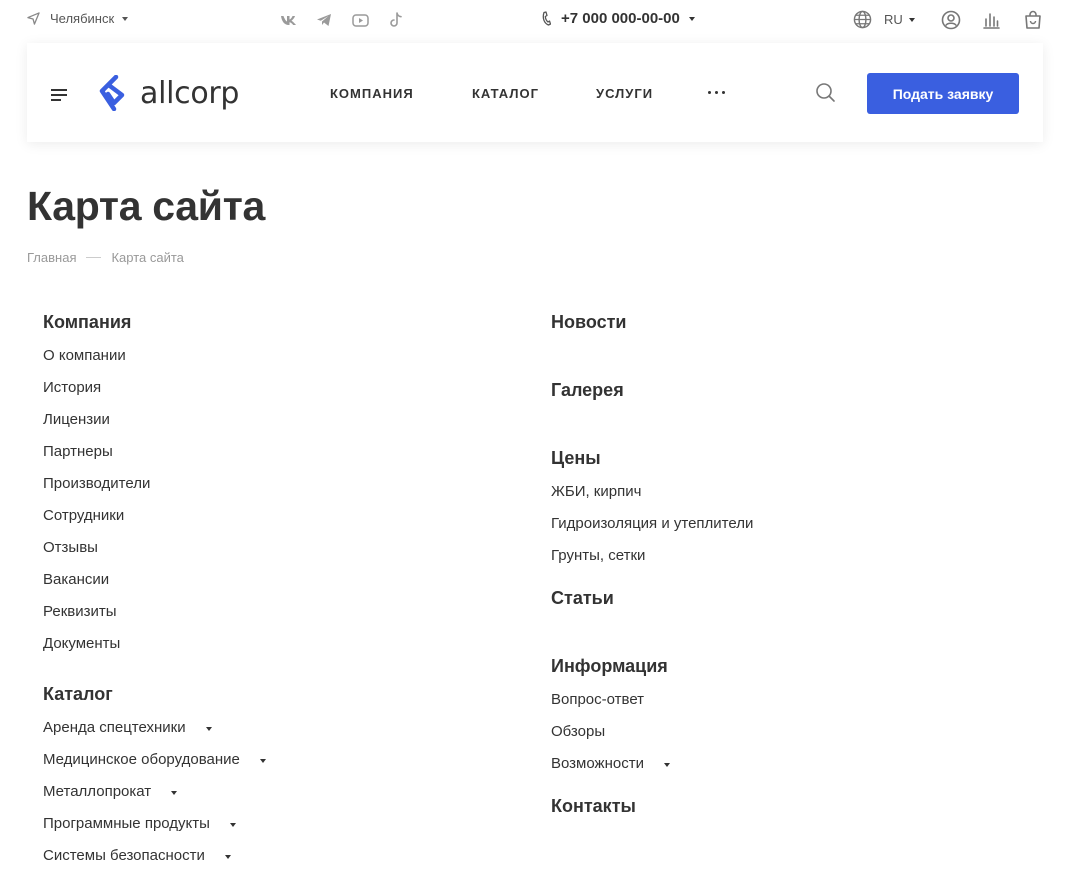 The height and width of the screenshot is (885, 1071). I want to click on link-reviews-articles: Обзоры, so click(578, 732).